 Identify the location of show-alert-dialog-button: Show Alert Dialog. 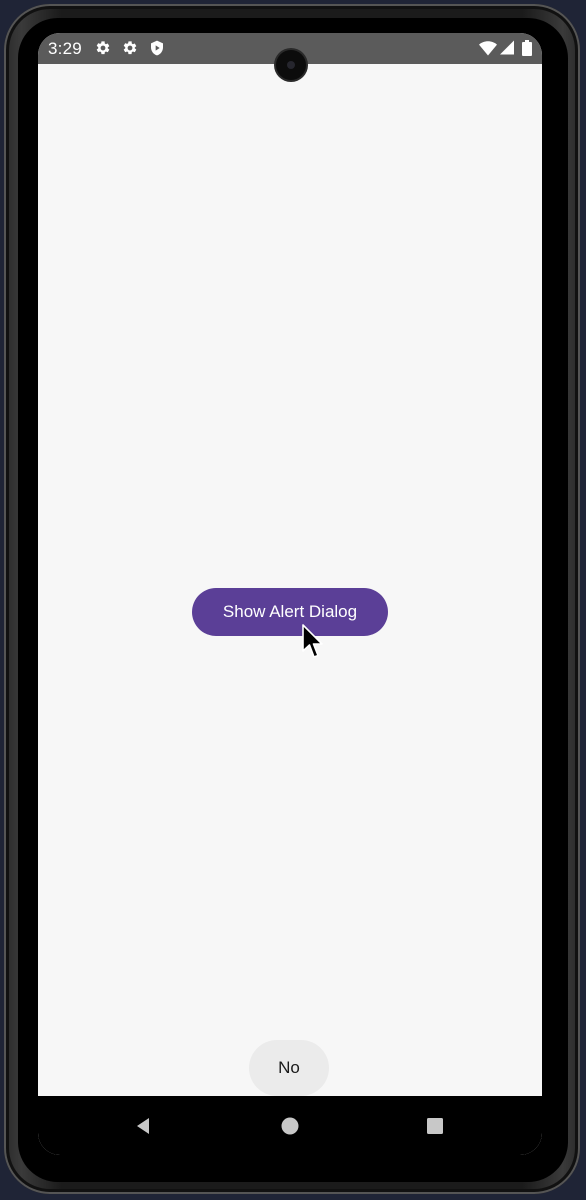
(290, 612).